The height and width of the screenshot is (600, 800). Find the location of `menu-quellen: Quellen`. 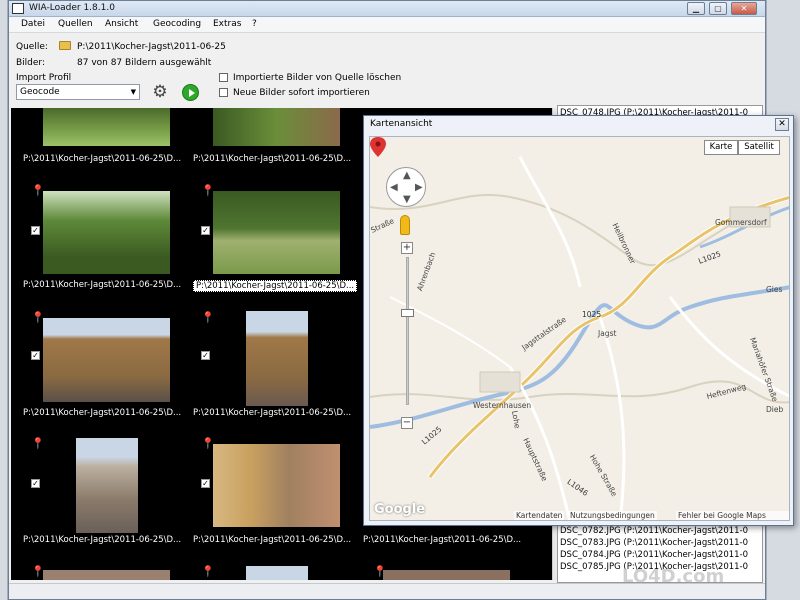

menu-quellen: Quellen is located at coordinates (75, 24).